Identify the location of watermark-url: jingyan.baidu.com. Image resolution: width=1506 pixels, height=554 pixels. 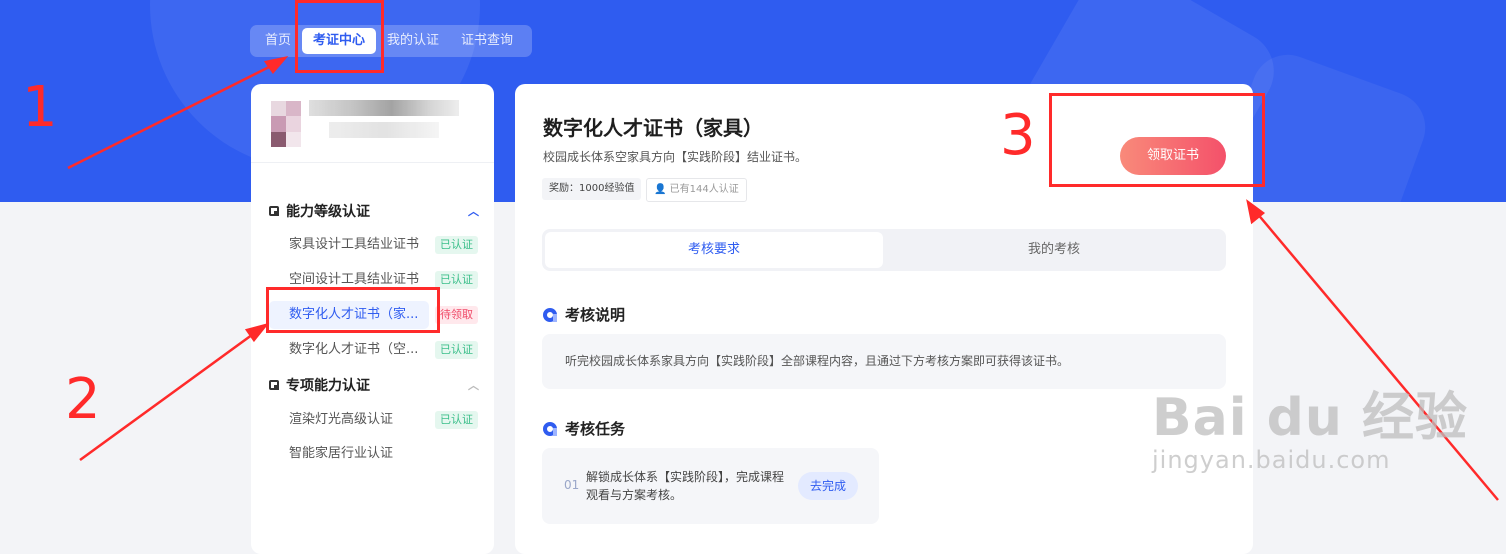
(1271, 460).